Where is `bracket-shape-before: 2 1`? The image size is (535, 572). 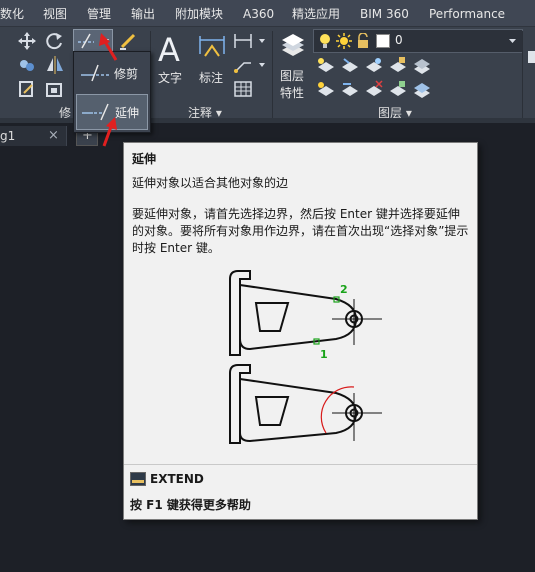 bracket-shape-before: 2 1 is located at coordinates (305, 315).